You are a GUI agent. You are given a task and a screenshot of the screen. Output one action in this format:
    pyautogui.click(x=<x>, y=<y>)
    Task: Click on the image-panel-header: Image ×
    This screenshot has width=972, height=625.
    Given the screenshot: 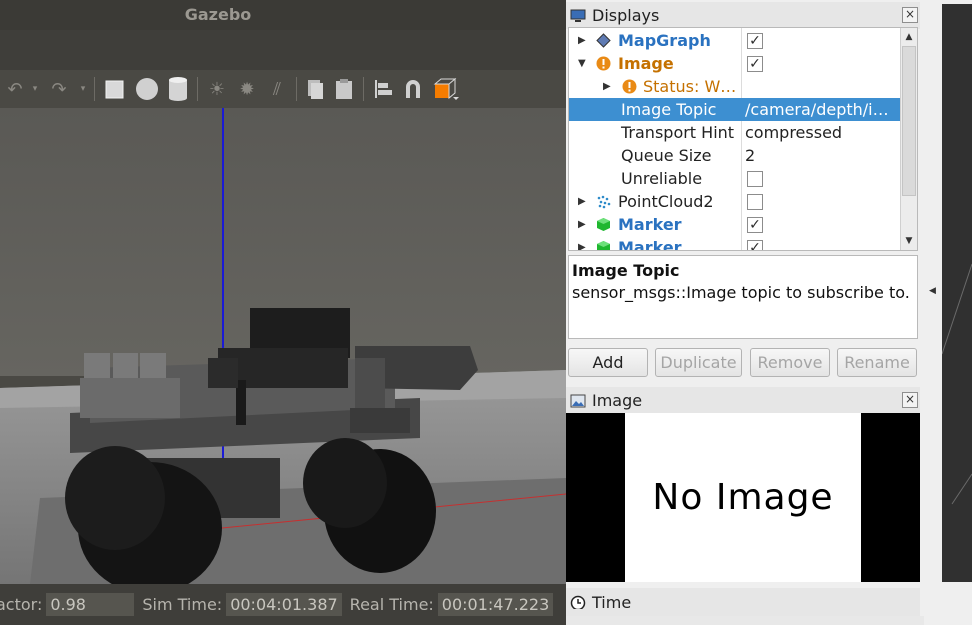 What is the action you would take?
    pyautogui.click(x=743, y=400)
    